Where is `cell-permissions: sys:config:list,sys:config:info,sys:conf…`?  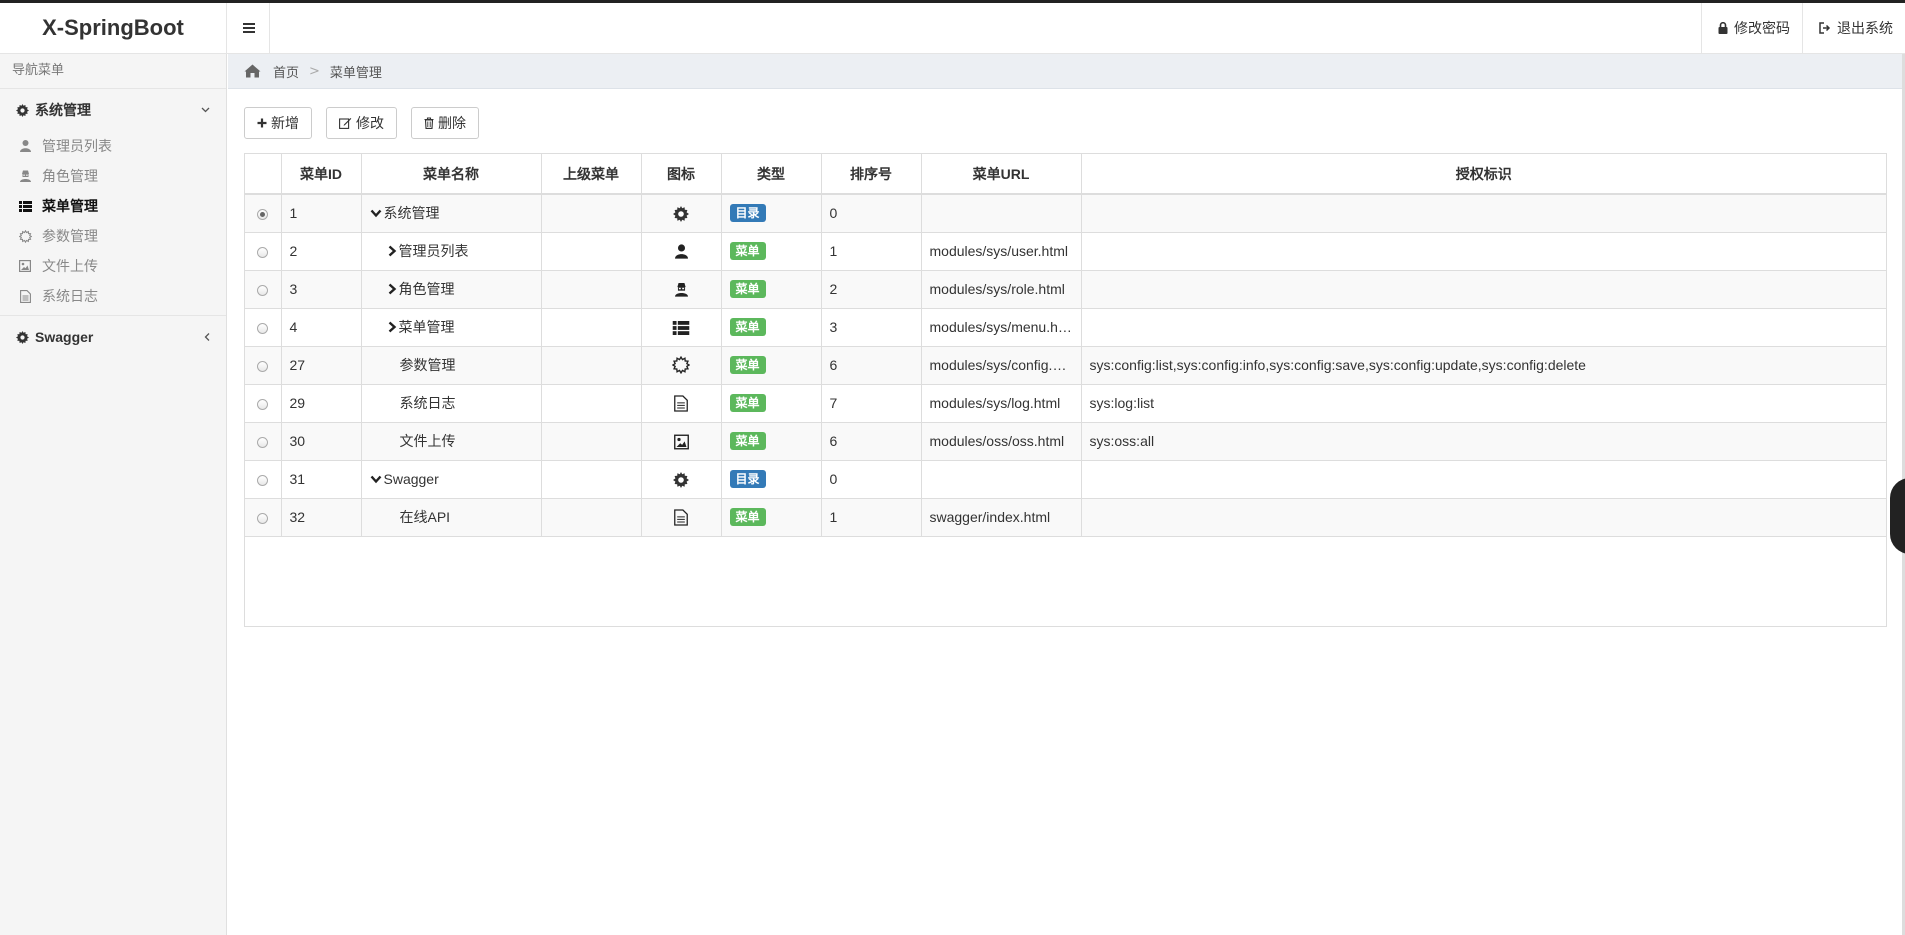
cell-permissions: sys:config:list,sys:config:info,sys:conf… is located at coordinates (1483, 365).